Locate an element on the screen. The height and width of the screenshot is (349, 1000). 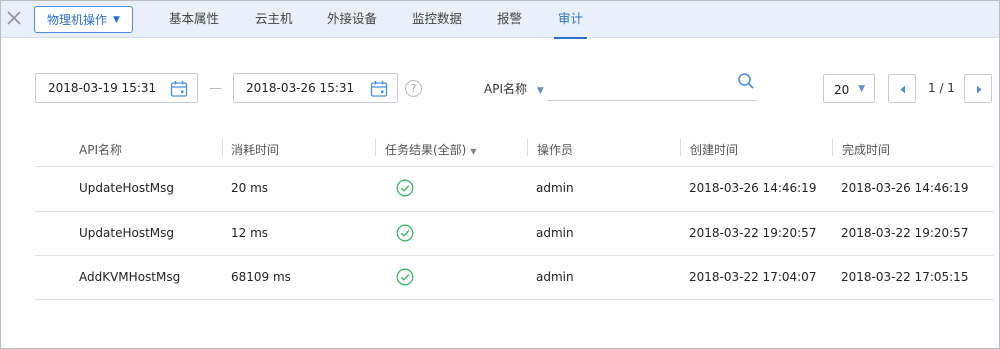
cell-finished-time: 2018-03-22 17:05:15 is located at coordinates (905, 277).